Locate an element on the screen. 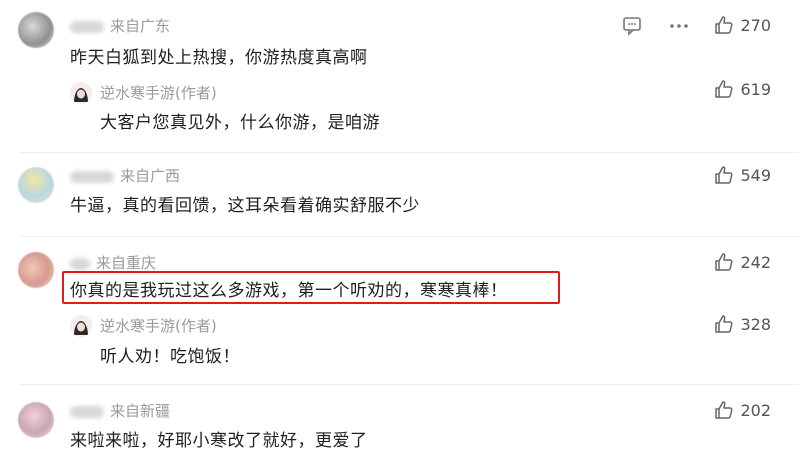 This screenshot has width=799, height=467. like-button: 549 is located at coordinates (742, 175).